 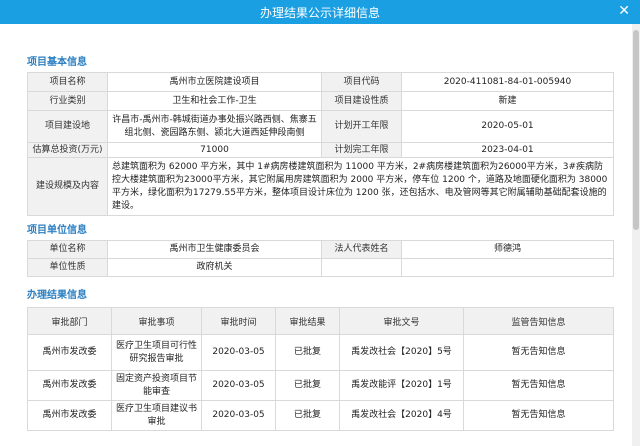 I want to click on section-title-basic: 项目基本信息, so click(x=57, y=62).